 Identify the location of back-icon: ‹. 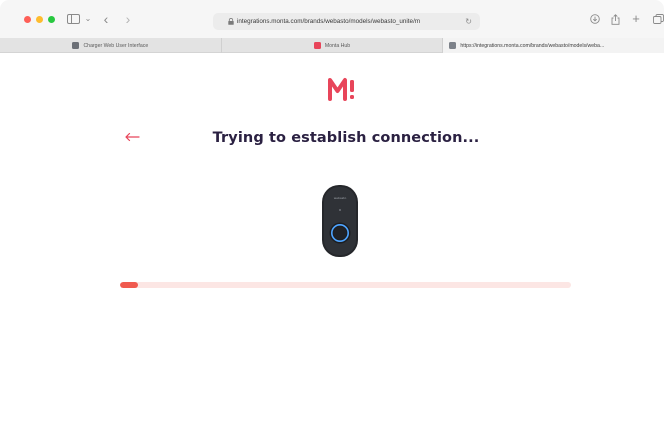
(106, 19).